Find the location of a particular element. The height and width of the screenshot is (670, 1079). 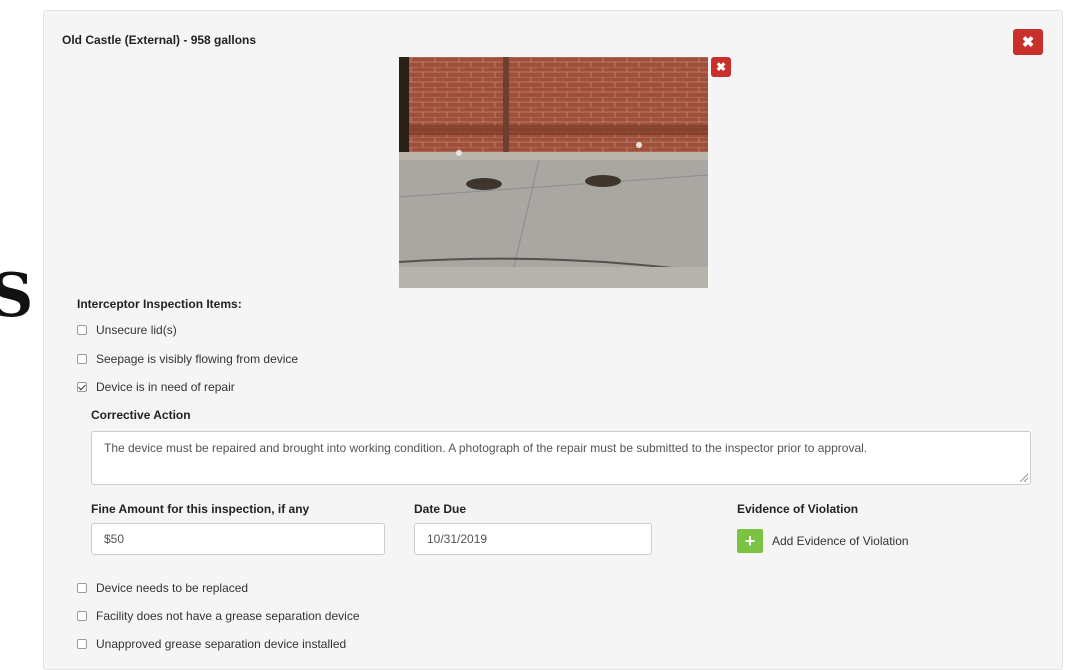

checkbox-label: Device is in need of repair is located at coordinates (165, 387).